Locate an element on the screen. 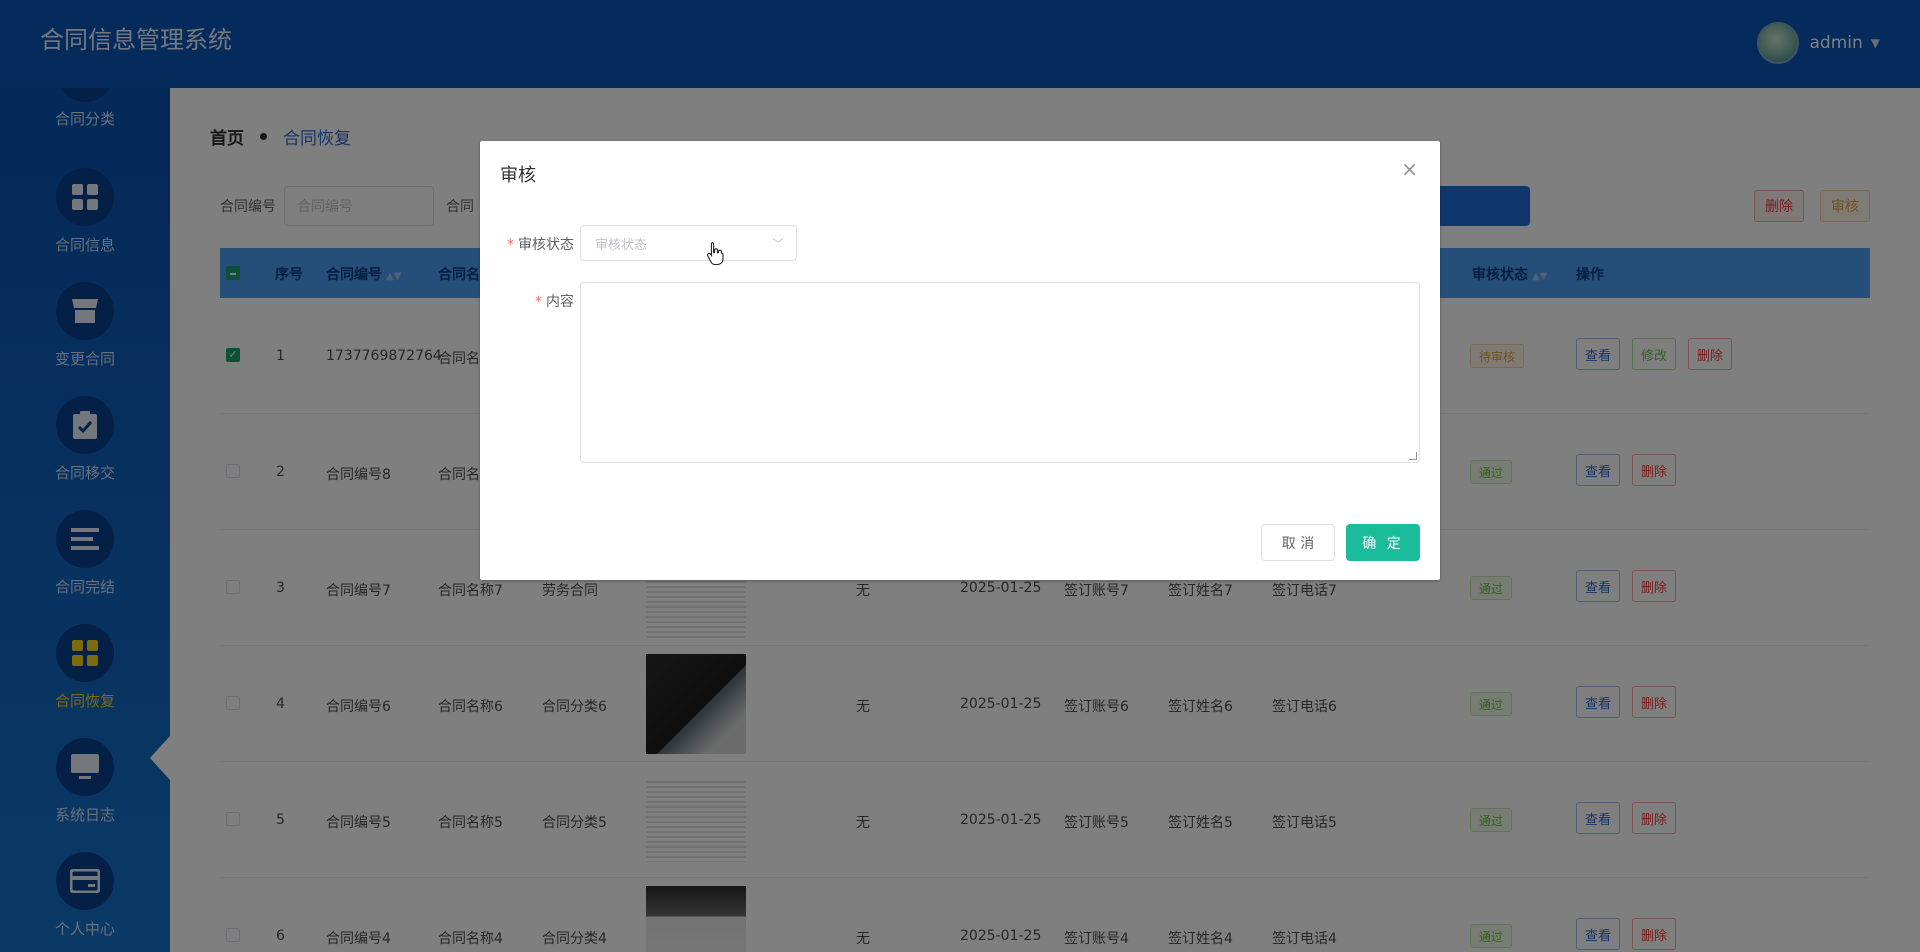 Image resolution: width=1920 pixels, height=952 pixels. form-label-status: * 审核状态 is located at coordinates (540, 245).